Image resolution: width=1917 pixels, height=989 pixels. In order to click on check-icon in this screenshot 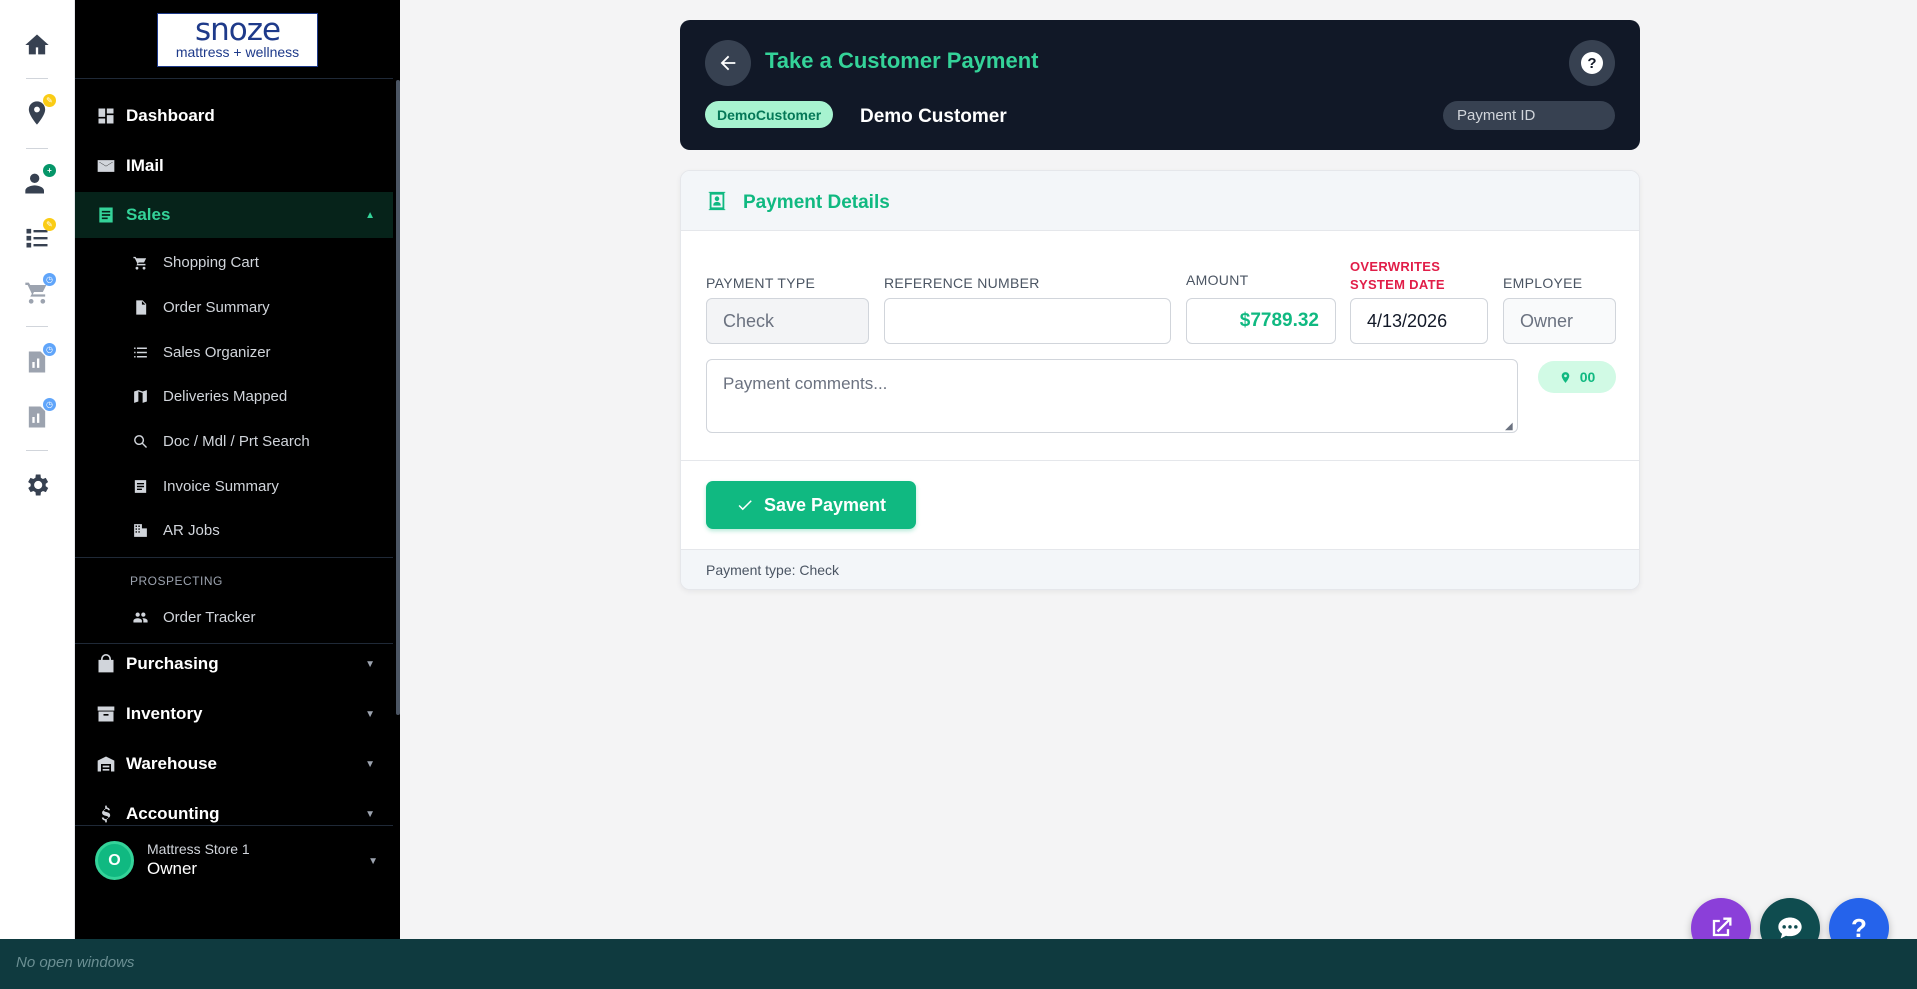, I will do `click(745, 505)`.